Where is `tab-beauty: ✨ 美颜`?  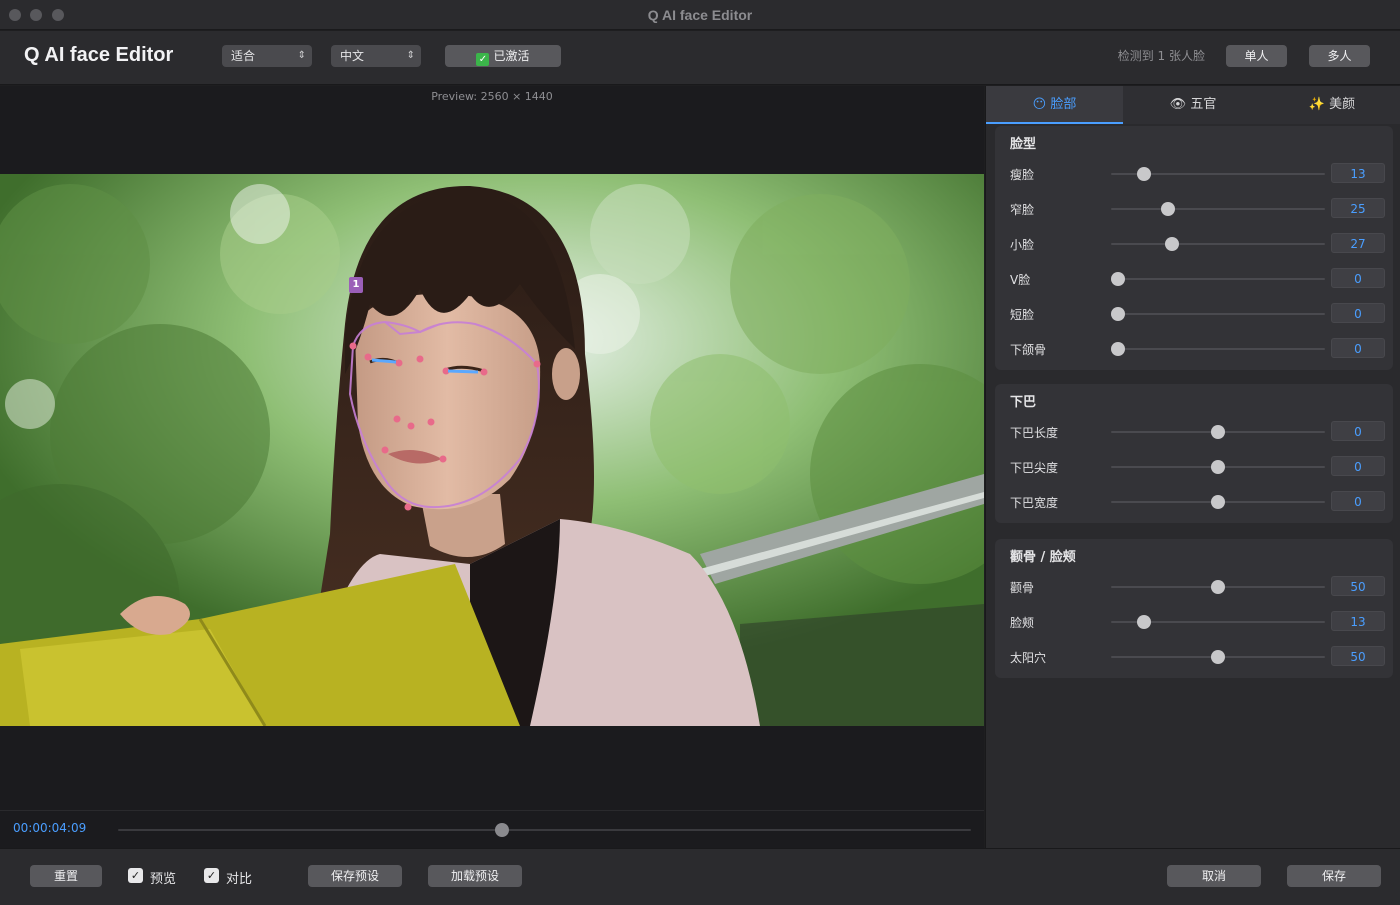 tab-beauty: ✨ 美颜 is located at coordinates (1331, 105).